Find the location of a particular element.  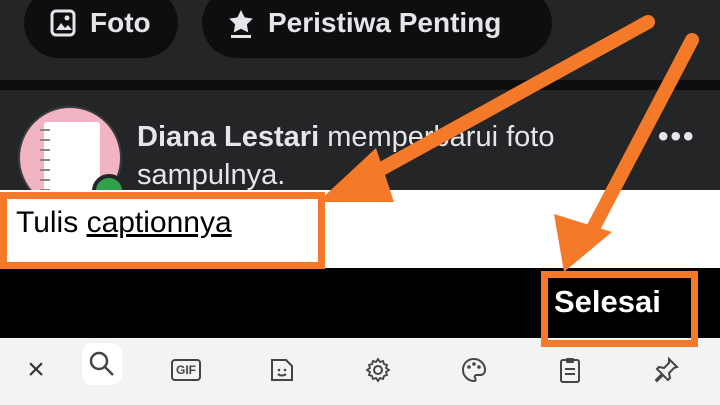

photo-tab-label: Foto is located at coordinates (120, 22).